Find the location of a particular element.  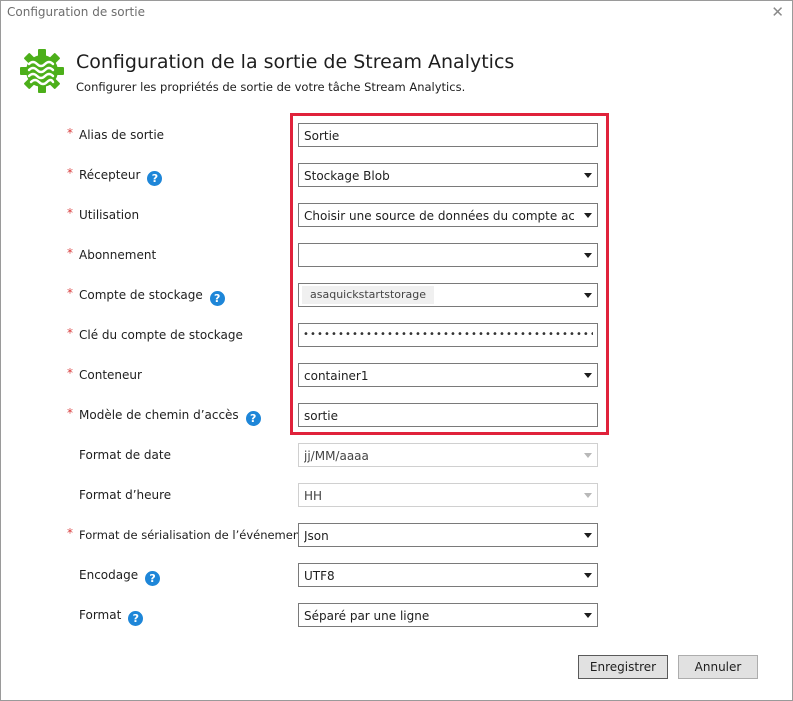

format-label: Format? is located at coordinates (111, 617).